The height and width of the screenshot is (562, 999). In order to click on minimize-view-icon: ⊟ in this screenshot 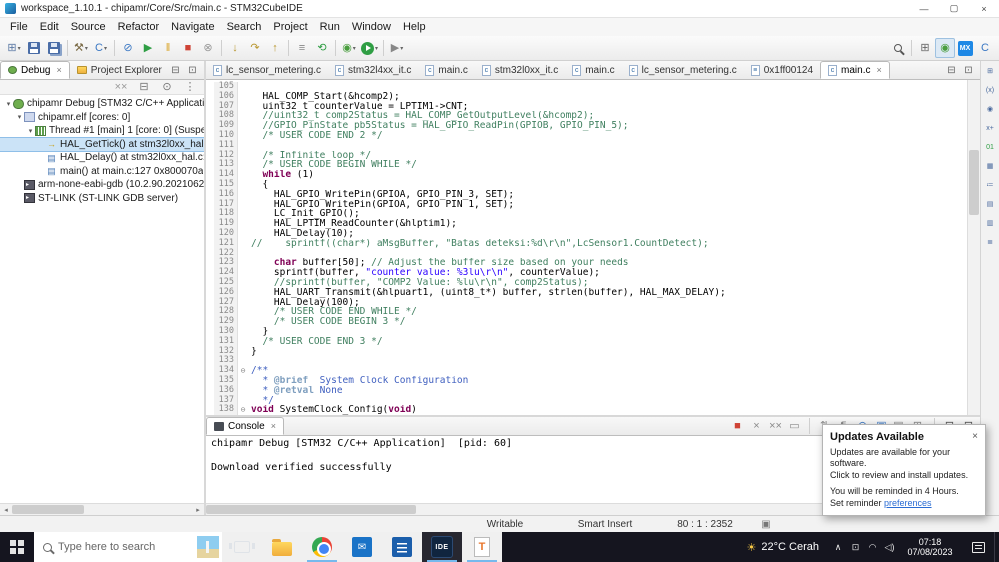, I will do `click(175, 70)`.